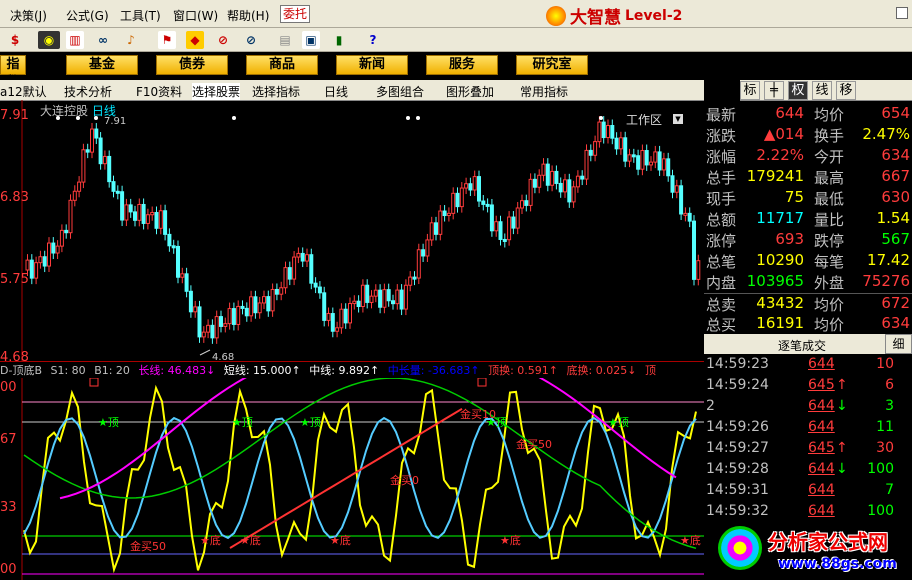  I want to click on indicator-axis-label: 67, so click(8, 439).